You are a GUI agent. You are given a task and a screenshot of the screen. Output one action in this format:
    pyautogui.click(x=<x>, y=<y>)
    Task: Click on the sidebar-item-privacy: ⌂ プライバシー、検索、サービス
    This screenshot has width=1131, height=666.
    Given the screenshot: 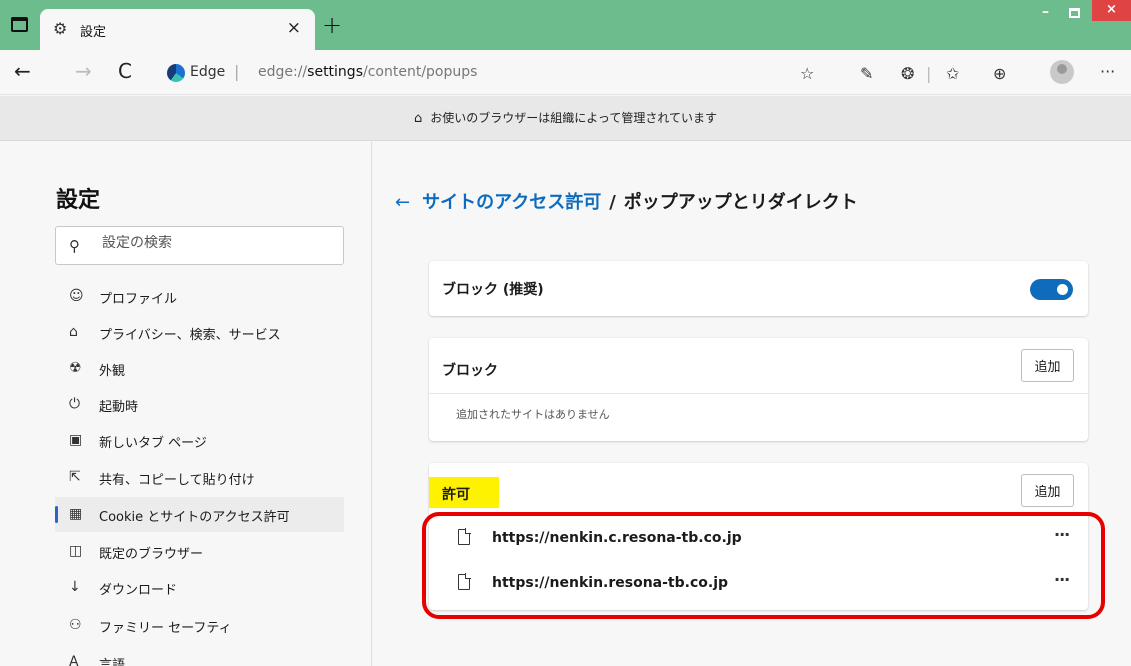 What is the action you would take?
    pyautogui.click(x=199, y=332)
    